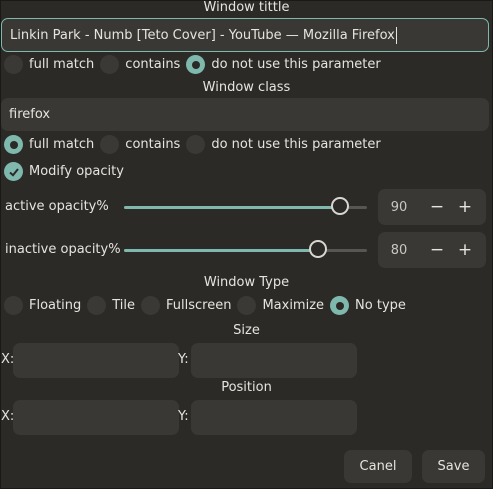  Describe the element at coordinates (110, 64) in the screenshot. I see `title-radio-contains` at that location.